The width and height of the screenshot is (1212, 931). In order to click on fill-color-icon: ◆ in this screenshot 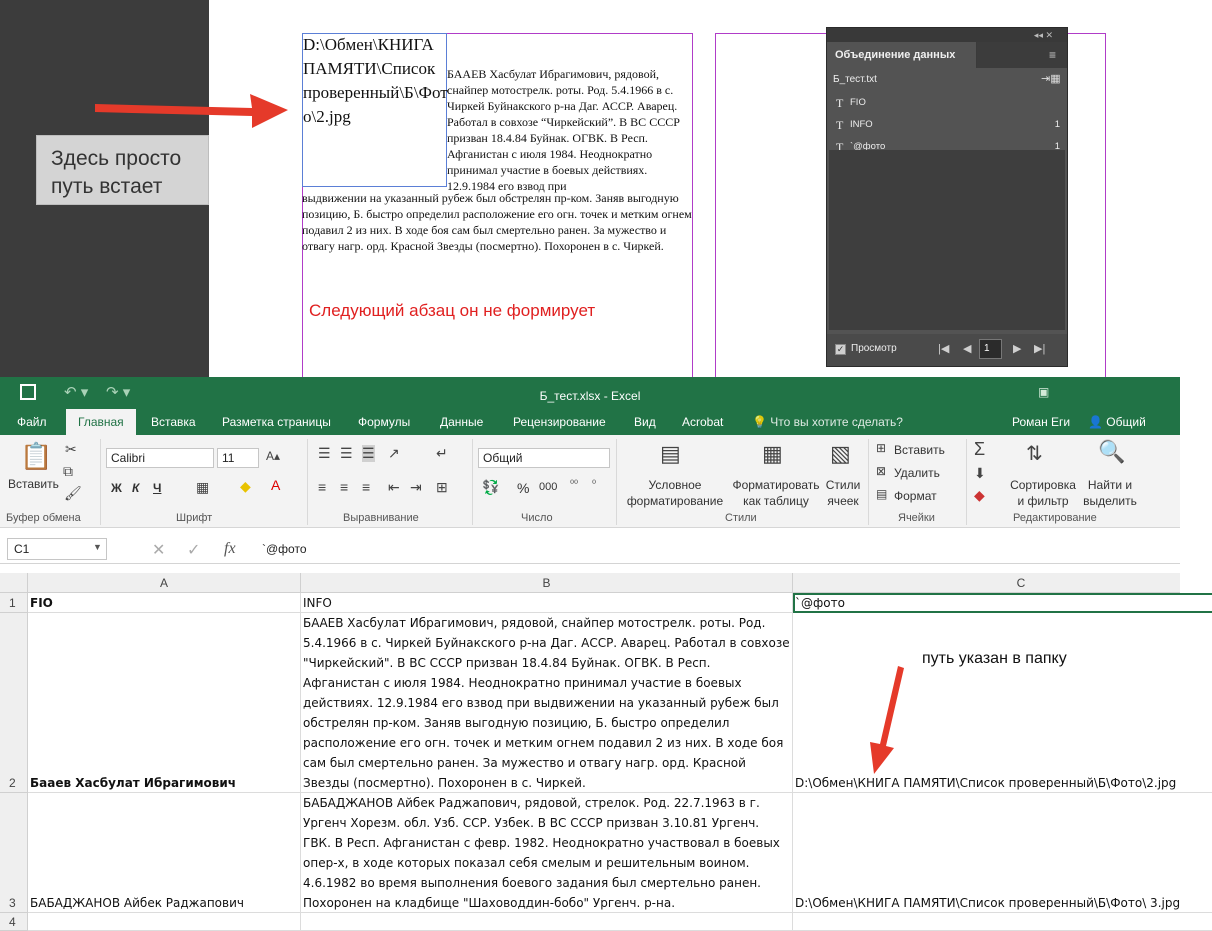, I will do `click(245, 486)`.